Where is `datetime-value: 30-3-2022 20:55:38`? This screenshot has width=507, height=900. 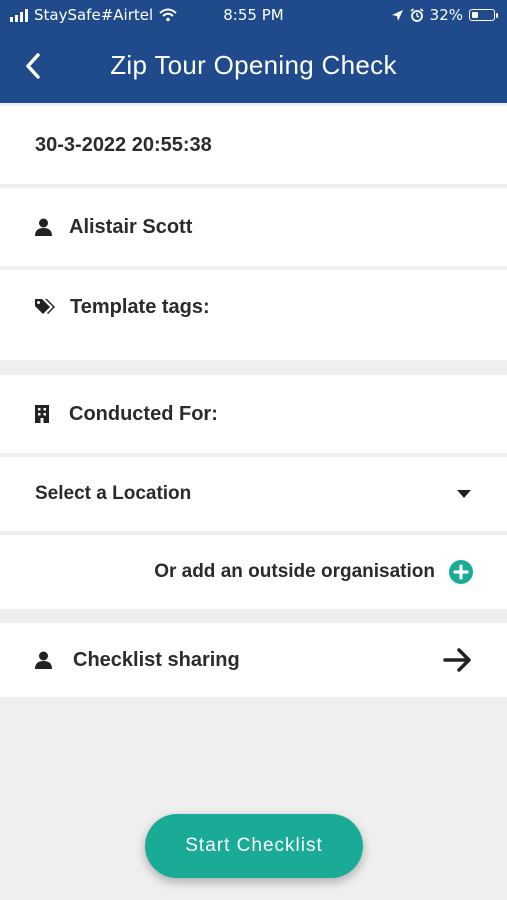
datetime-value: 30-3-2022 20:55:38 is located at coordinates (123, 144).